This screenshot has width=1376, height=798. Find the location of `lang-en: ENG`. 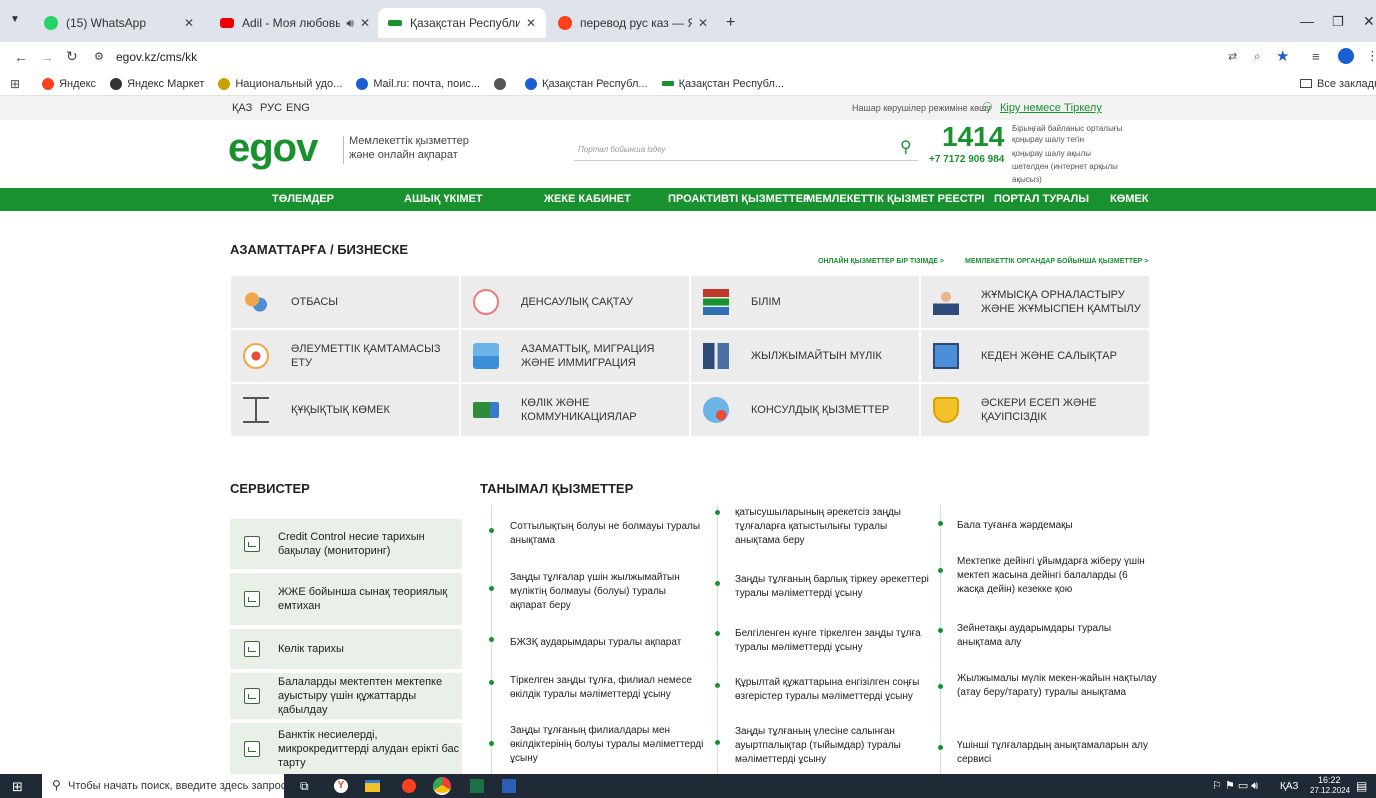

lang-en: ENG is located at coordinates (298, 108).